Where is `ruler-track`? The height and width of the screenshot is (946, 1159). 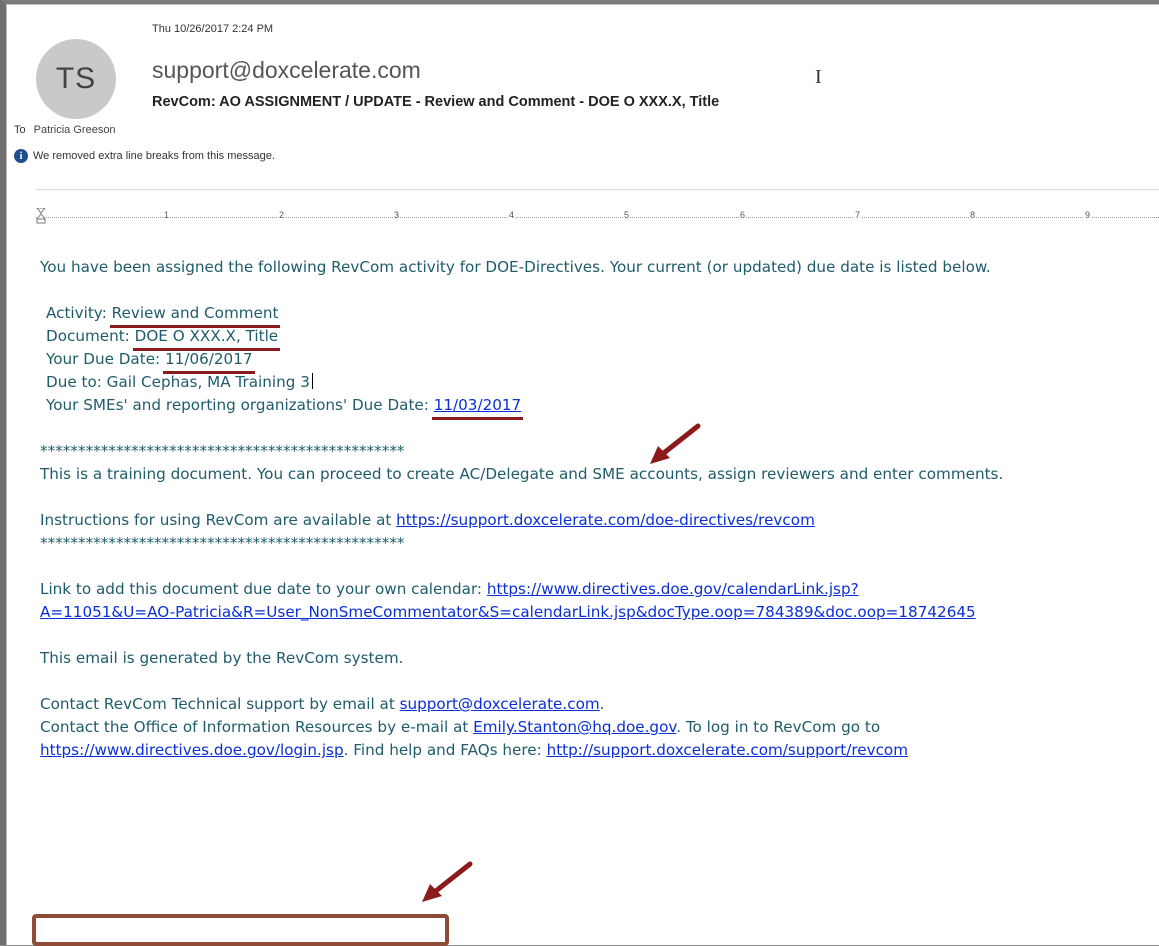
ruler-track is located at coordinates (597, 217).